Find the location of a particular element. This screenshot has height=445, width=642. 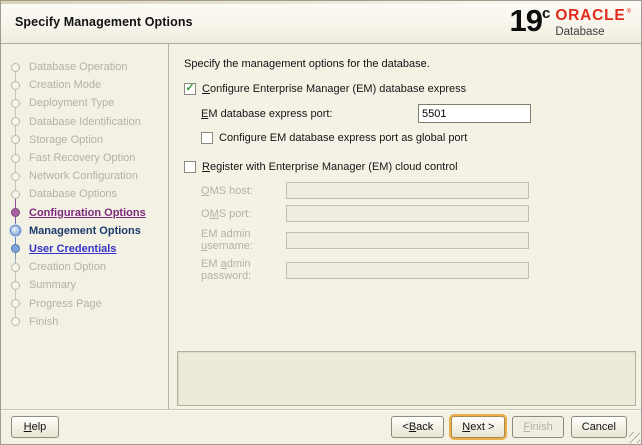

label-text: lobal port is located at coordinates (445, 138).